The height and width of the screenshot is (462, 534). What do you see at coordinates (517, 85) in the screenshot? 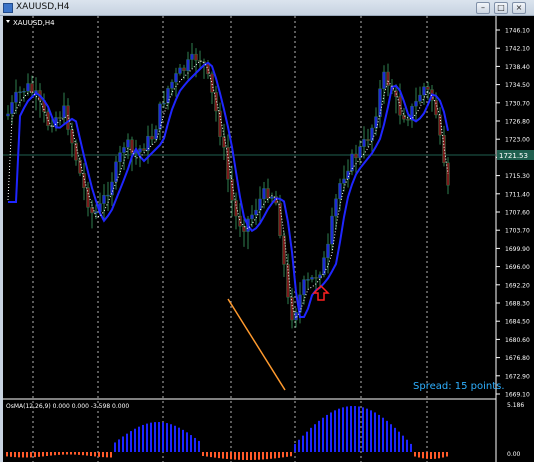
I see `price-tick-label: 1734.50` at bounding box center [517, 85].